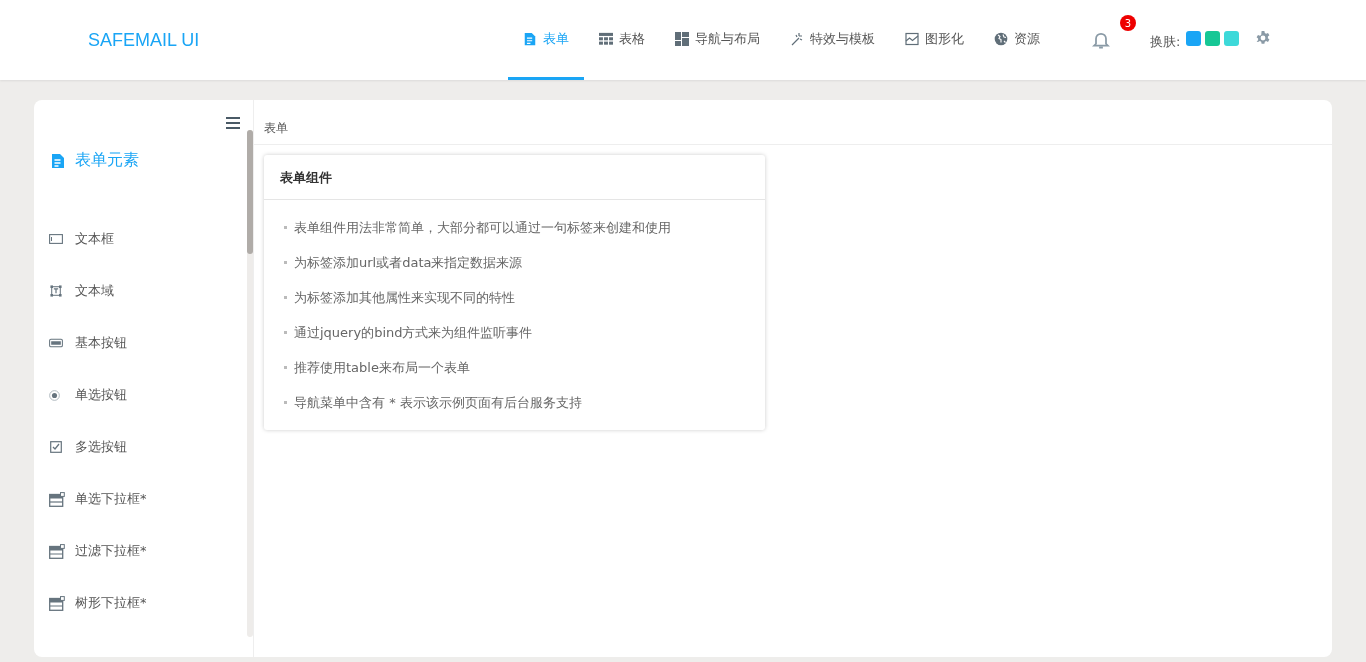  Describe the element at coordinates (797, 38) in the screenshot. I see `wand-icon` at that location.